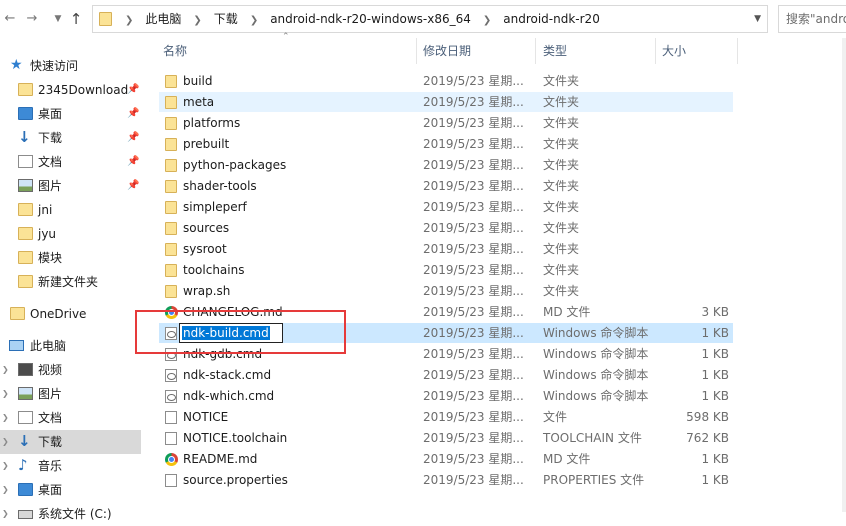 Image resolution: width=846 pixels, height=526 pixels. I want to click on file-row: prebuilt 2019/5/23 星期... 文件夹, so click(446, 144).